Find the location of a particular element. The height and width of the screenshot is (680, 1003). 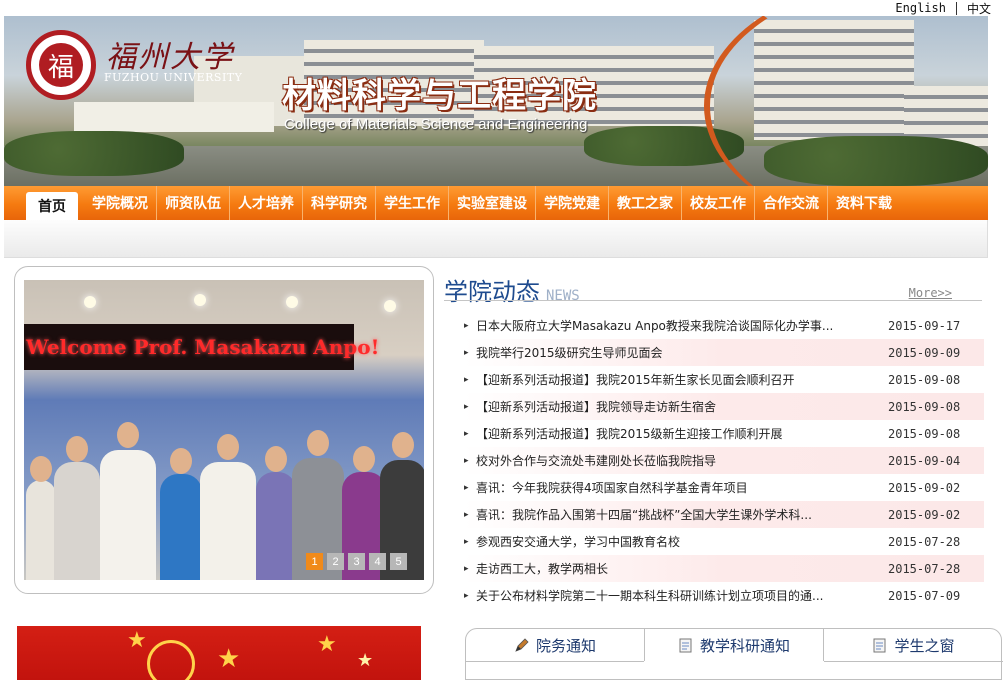

slide-dot-1: 1 is located at coordinates (314, 561).